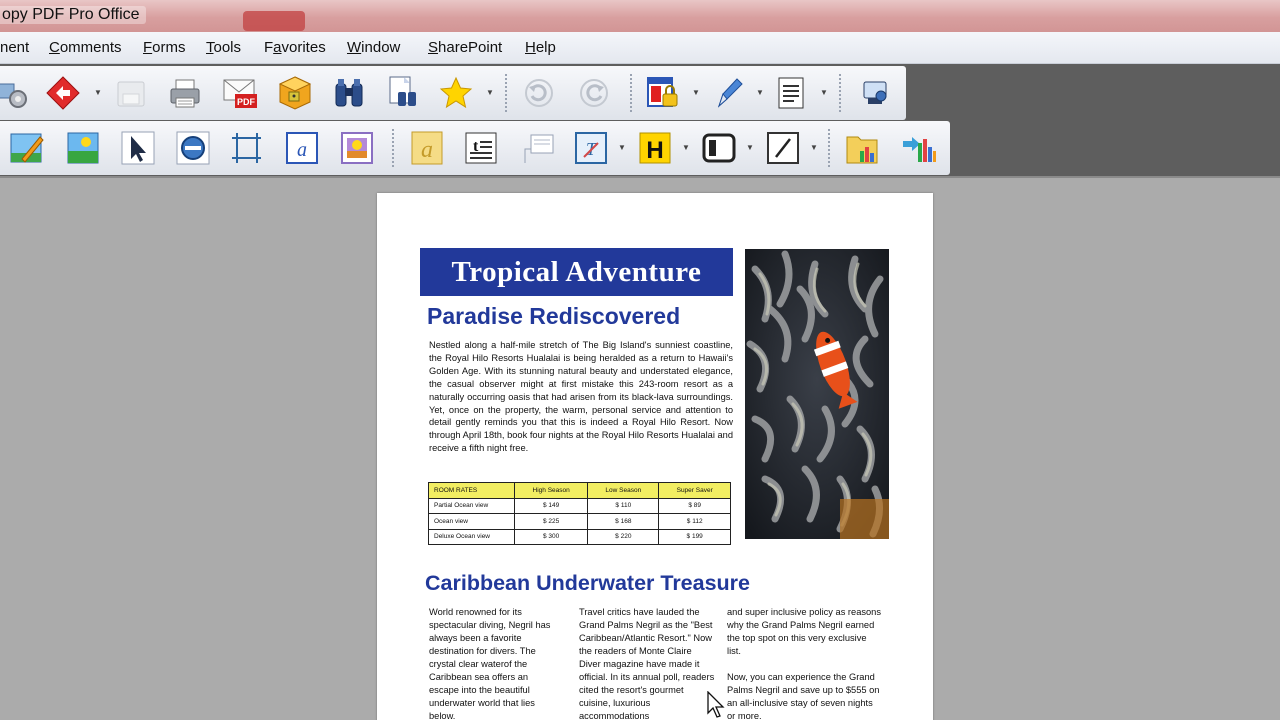 Image resolution: width=1280 pixels, height=720 pixels. I want to click on search-document-icon, so click(403, 93).